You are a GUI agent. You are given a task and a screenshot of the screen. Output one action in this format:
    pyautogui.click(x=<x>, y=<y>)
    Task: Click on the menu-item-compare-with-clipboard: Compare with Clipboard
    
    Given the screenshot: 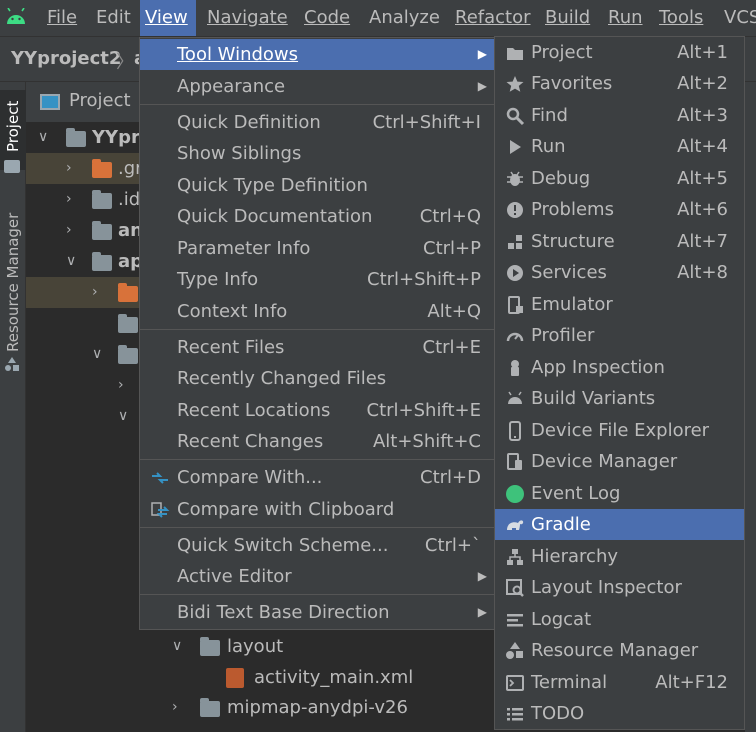 What is the action you would take?
    pyautogui.click(x=317, y=509)
    